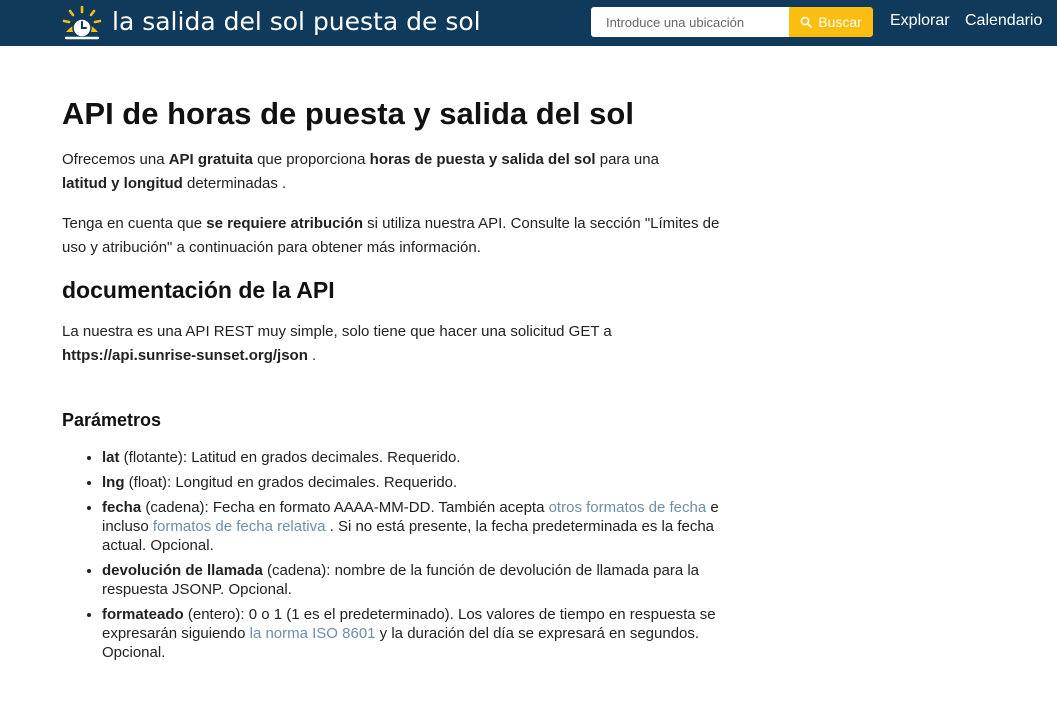  I want to click on sun-clock-logo-icon, so click(82, 23).